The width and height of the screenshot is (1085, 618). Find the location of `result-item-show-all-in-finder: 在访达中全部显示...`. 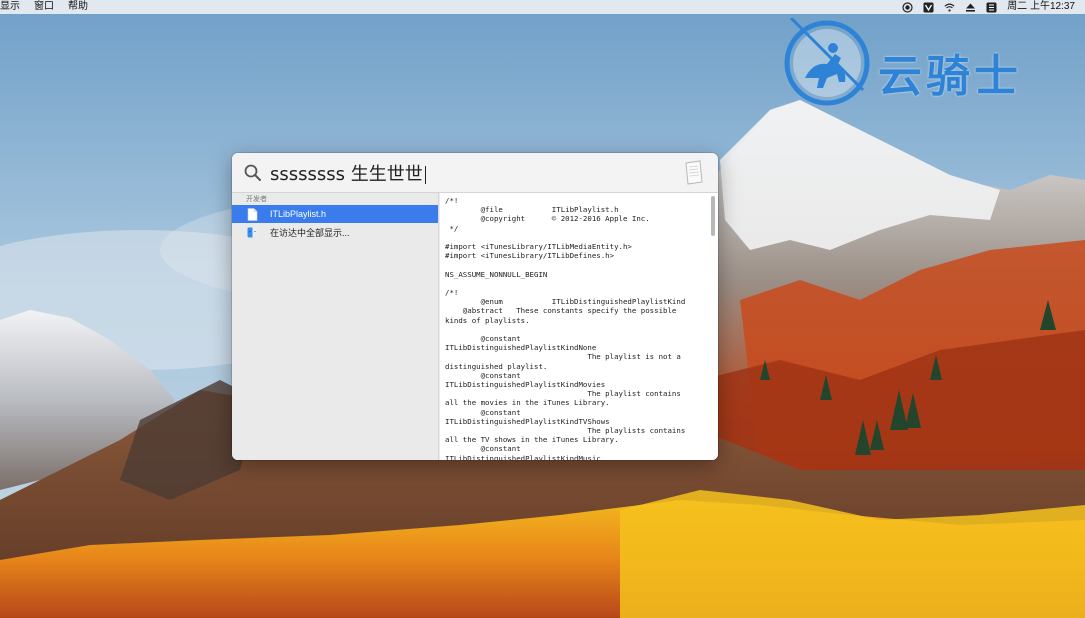

result-item-show-all-in-finder: 在访达中全部显示... is located at coordinates (335, 232).